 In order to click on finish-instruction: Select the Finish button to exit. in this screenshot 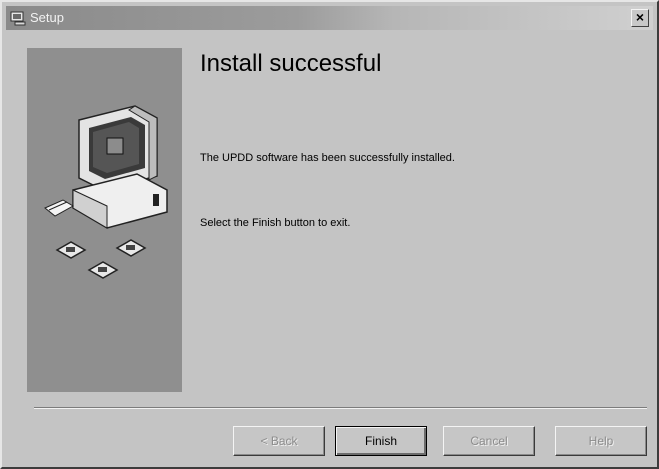, I will do `click(275, 223)`.